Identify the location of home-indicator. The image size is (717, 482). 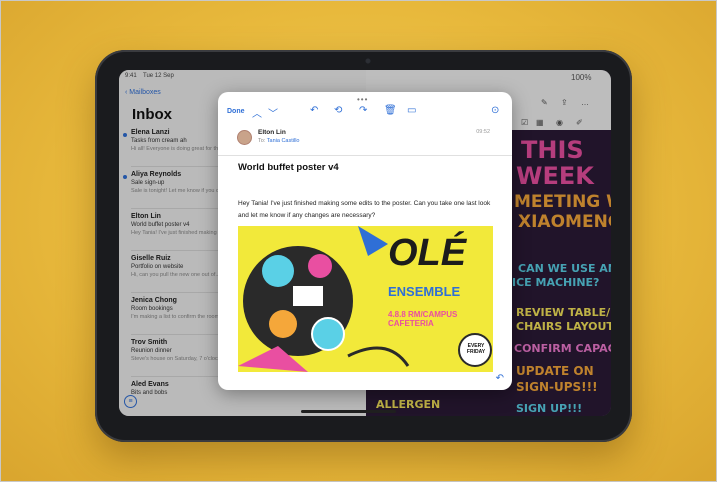
(348, 411).